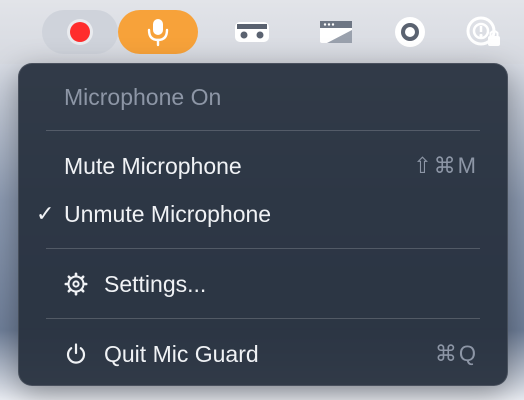 This screenshot has height=400, width=524. What do you see at coordinates (263, 97) in the screenshot?
I see `status-item: Microphone On` at bounding box center [263, 97].